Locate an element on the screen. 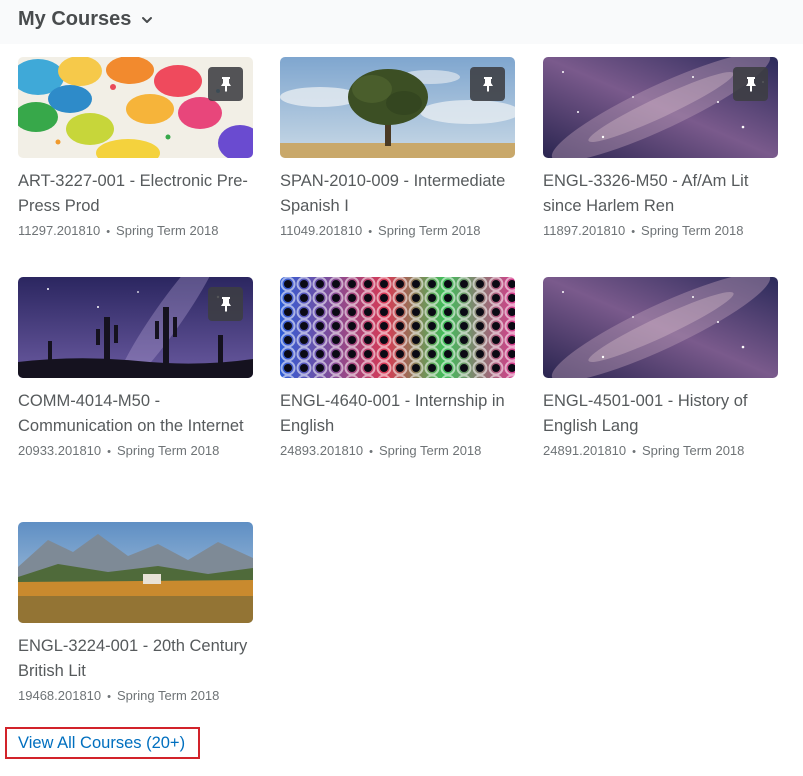  course-meta: 11897.201810 • Spring Term 2018 is located at coordinates (660, 231).